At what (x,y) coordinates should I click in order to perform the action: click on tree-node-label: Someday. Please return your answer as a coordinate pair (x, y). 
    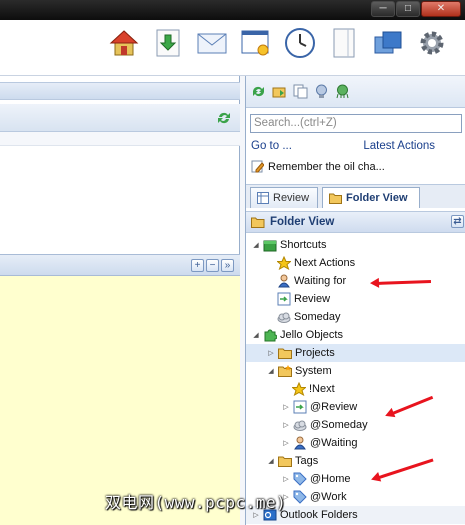
    Looking at the image, I should click on (317, 317).